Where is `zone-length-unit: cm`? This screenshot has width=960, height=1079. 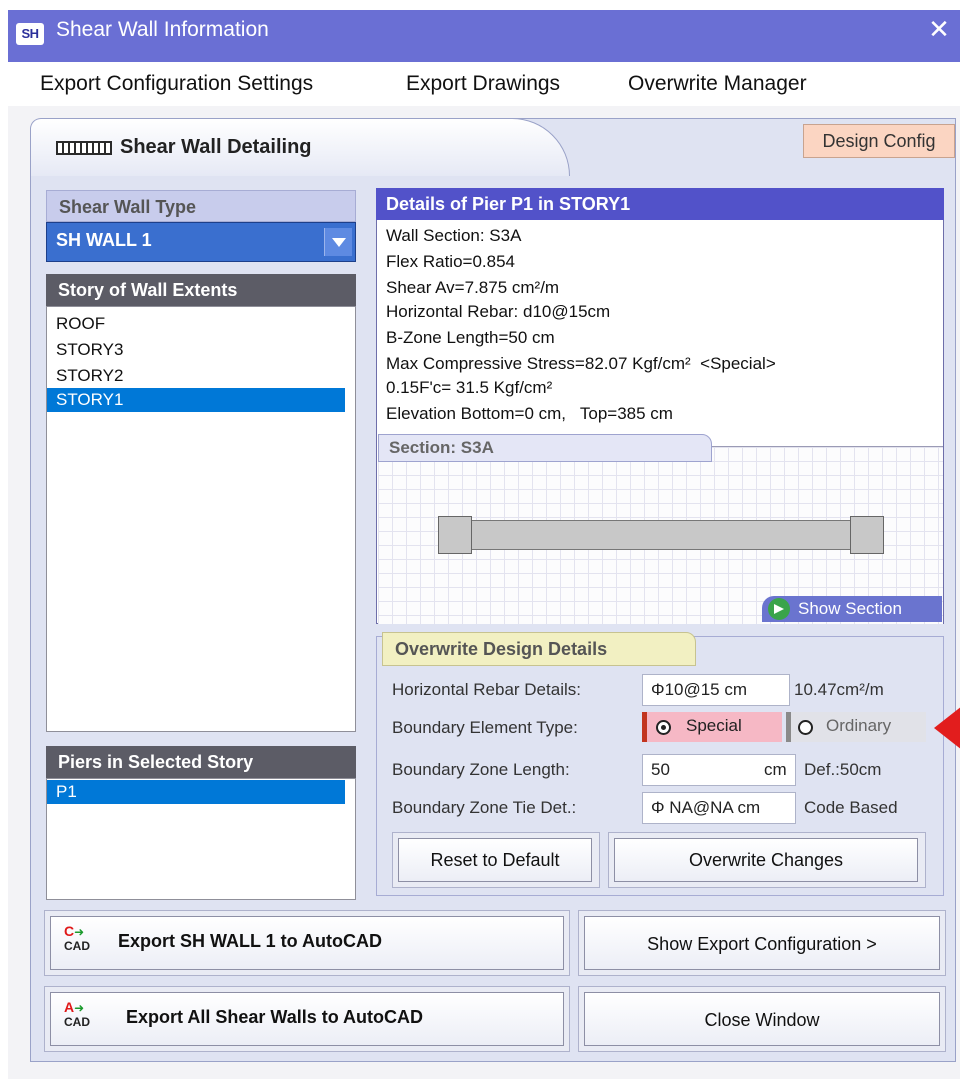
zone-length-unit: cm is located at coordinates (775, 769).